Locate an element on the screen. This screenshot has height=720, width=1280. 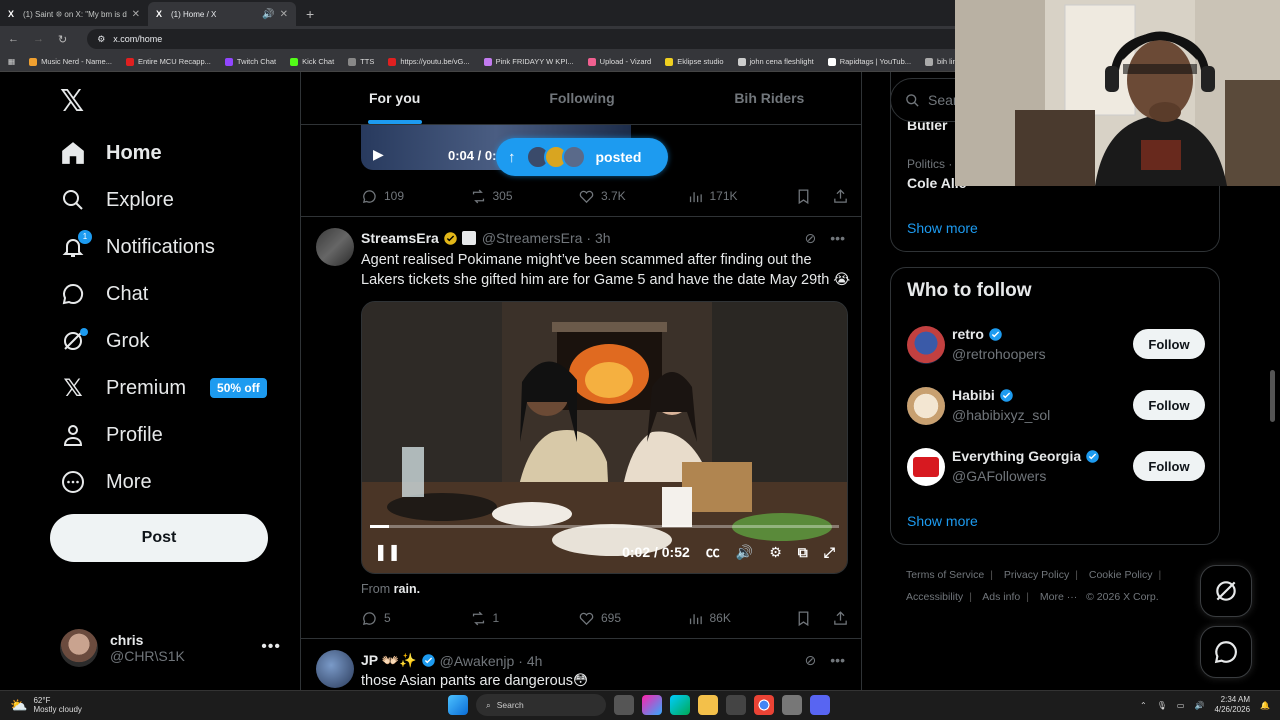
notification-bell-icon: 🔔 is located at coordinates (1265, 705).